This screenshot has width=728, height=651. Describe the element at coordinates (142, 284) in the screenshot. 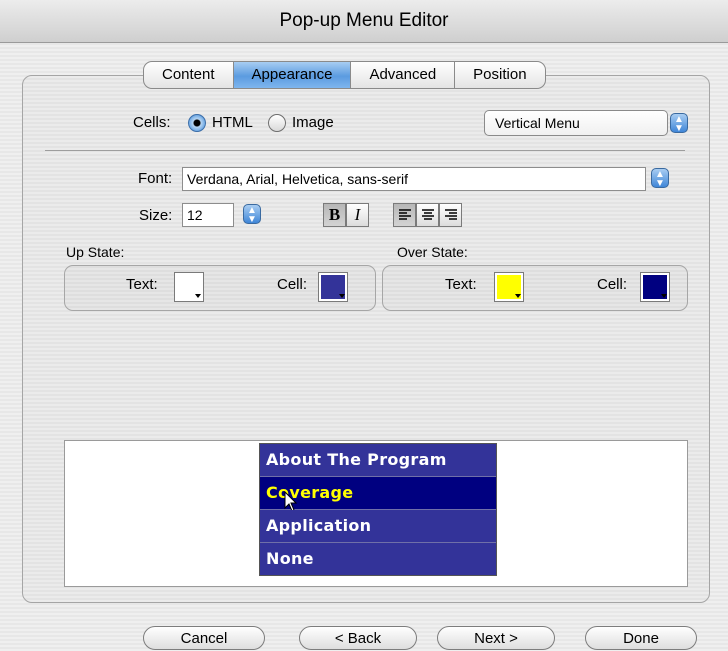

I see `up-text-label: Text:` at that location.